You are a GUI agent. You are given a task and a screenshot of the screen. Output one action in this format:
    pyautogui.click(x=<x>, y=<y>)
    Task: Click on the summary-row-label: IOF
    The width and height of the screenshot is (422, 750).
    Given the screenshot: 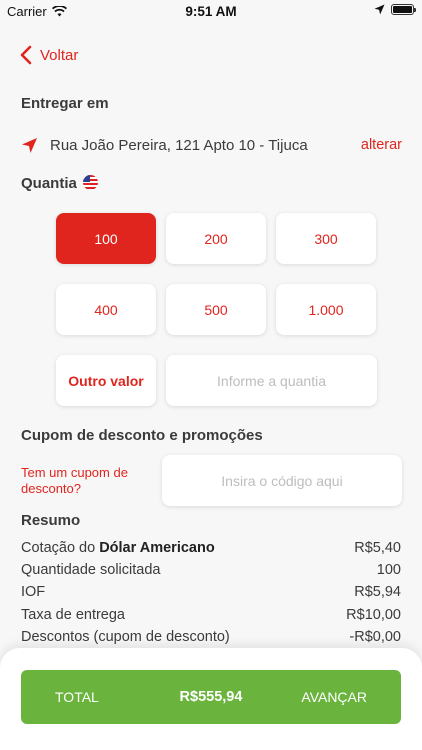 What is the action you would take?
    pyautogui.click(x=33, y=592)
    